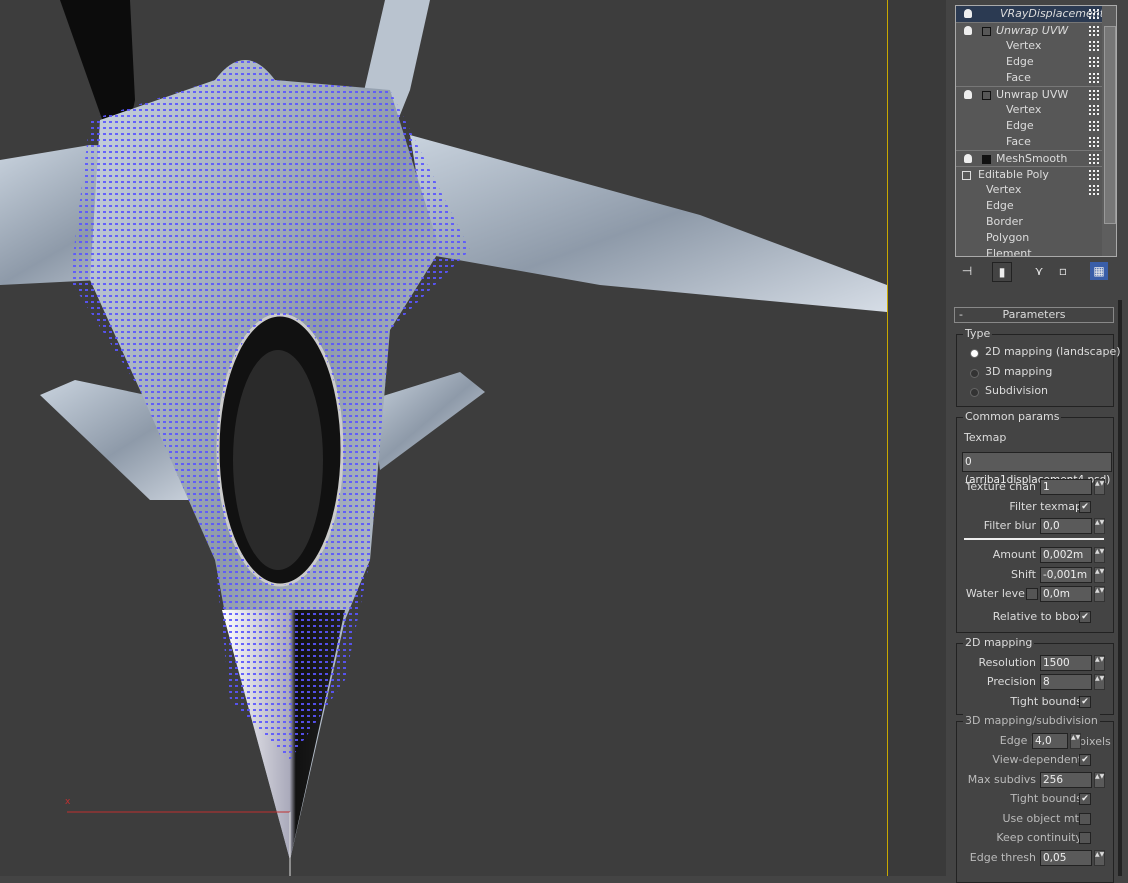 The width and height of the screenshot is (1128, 883). Describe the element at coordinates (1066, 555) in the screenshot. I see `amount-field: 0,002m` at that location.